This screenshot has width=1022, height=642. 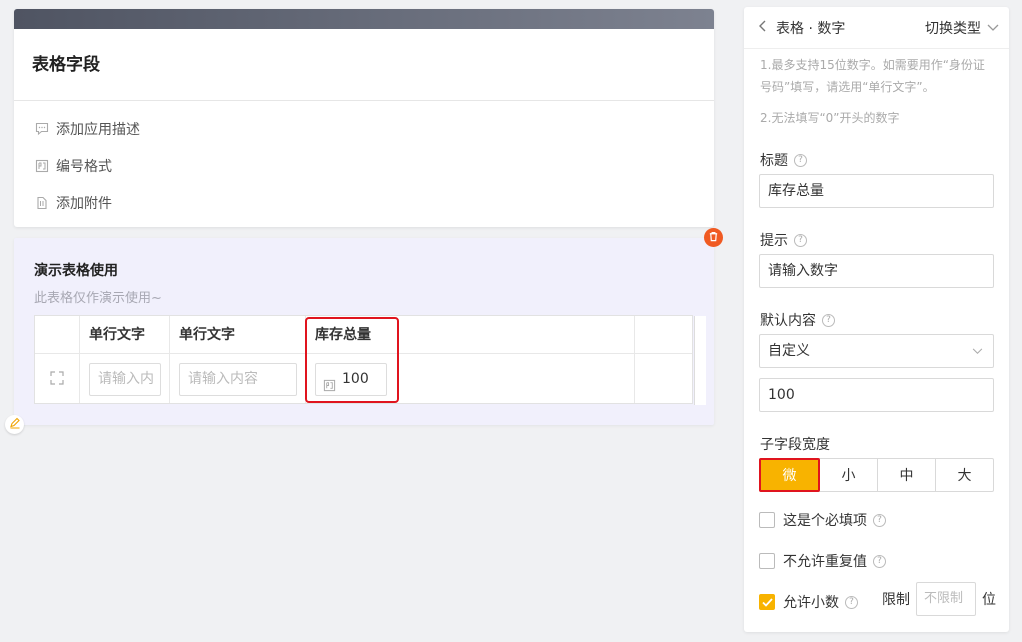 What do you see at coordinates (789, 351) in the screenshot?
I see `default-type-value: 自定义` at bounding box center [789, 351].